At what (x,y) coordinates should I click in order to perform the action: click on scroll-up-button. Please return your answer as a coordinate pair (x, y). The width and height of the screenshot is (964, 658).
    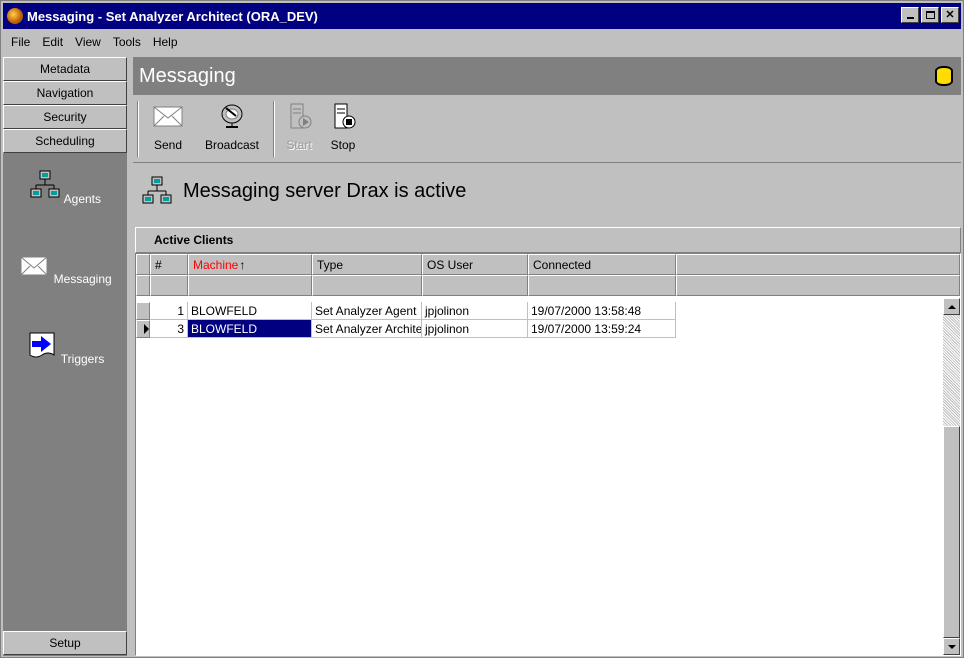
    Looking at the image, I should click on (951, 306).